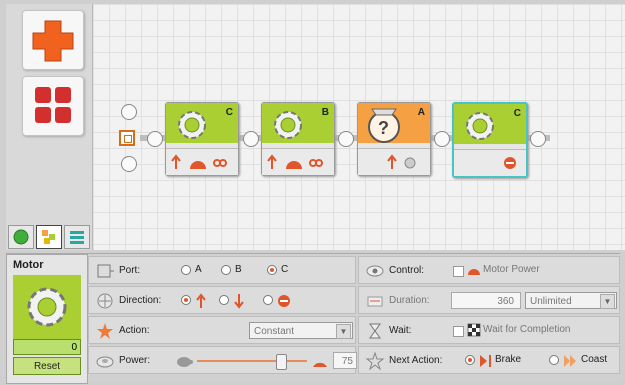  What do you see at coordinates (129, 164) in the screenshot?
I see `start-connector-bottom` at bounding box center [129, 164].